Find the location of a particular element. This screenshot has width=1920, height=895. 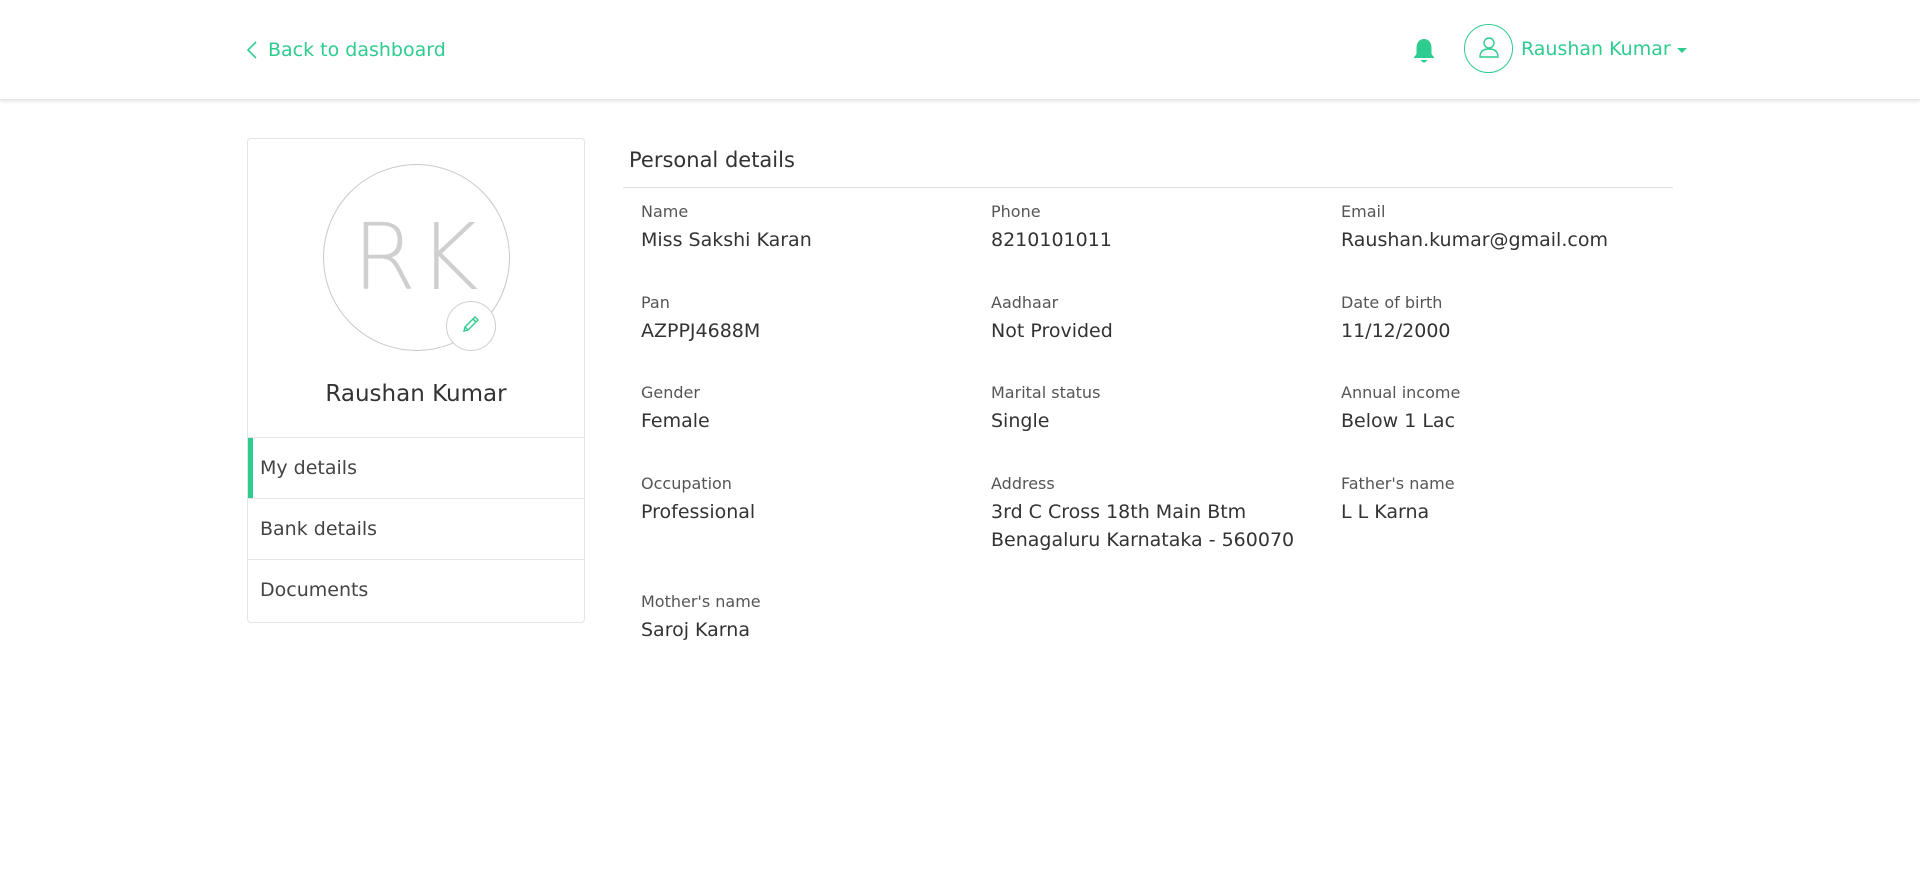

field-mothers-name: Mother's name Saroj Karna is located at coordinates (701, 618).